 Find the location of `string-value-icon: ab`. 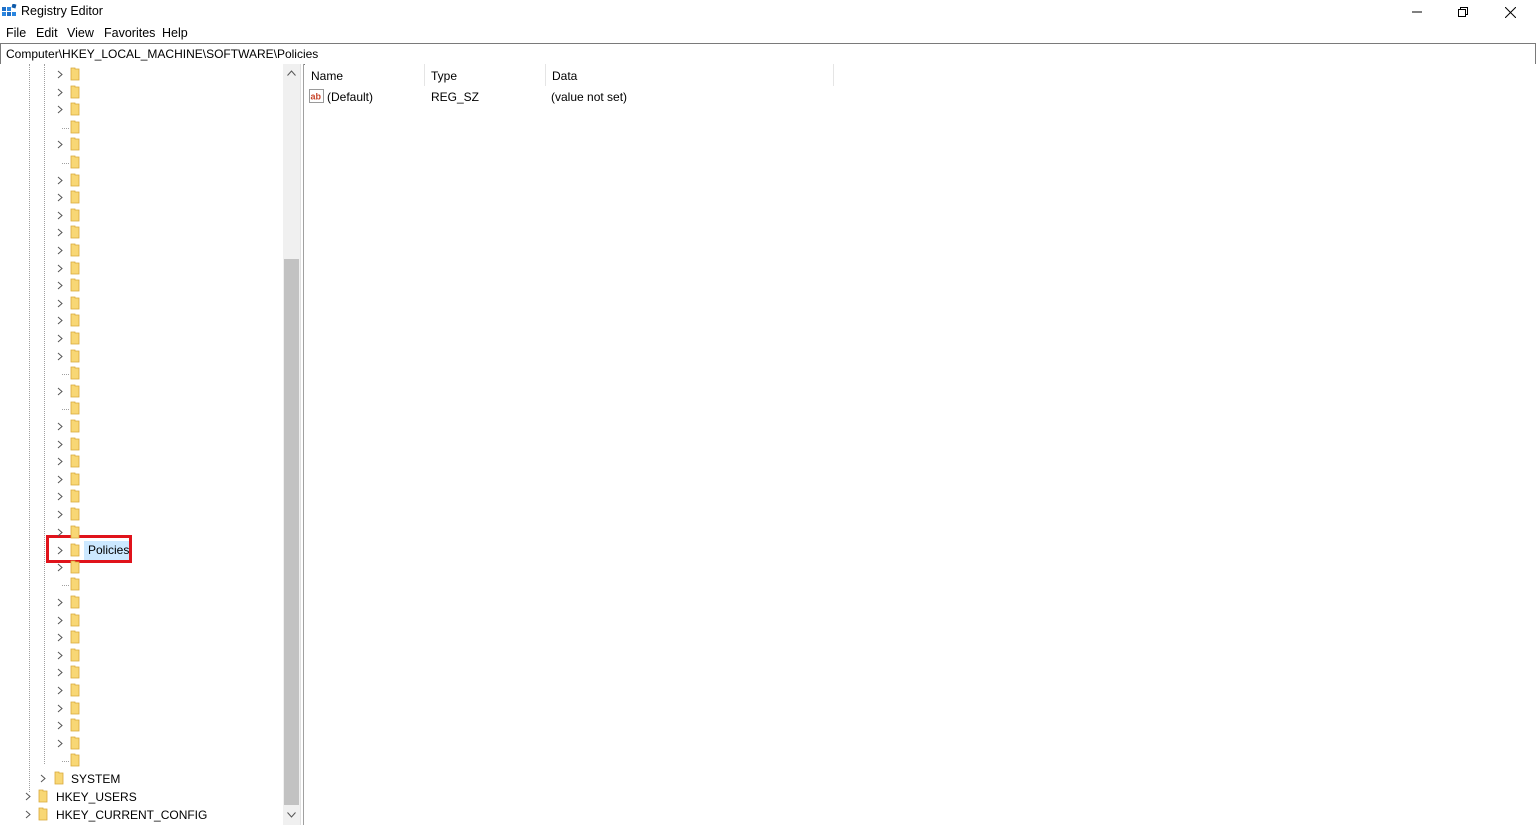

string-value-icon: ab is located at coordinates (316, 96).